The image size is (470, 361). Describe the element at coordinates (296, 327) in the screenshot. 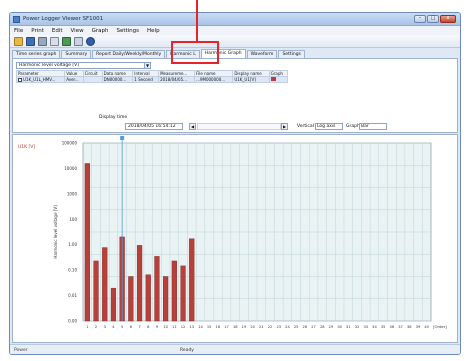

I see `x-tick-label: 25` at that location.